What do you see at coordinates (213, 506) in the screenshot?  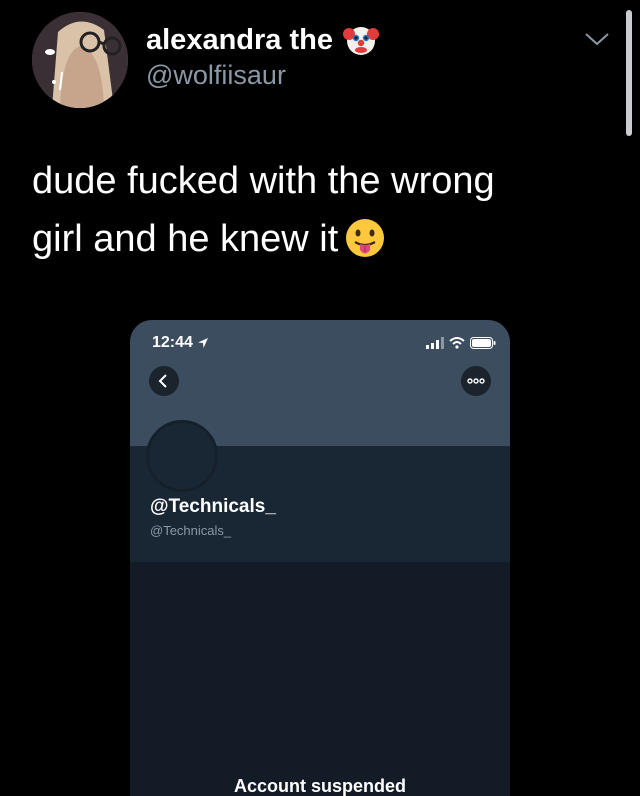 I see `profile-name: @Technicals_` at bounding box center [213, 506].